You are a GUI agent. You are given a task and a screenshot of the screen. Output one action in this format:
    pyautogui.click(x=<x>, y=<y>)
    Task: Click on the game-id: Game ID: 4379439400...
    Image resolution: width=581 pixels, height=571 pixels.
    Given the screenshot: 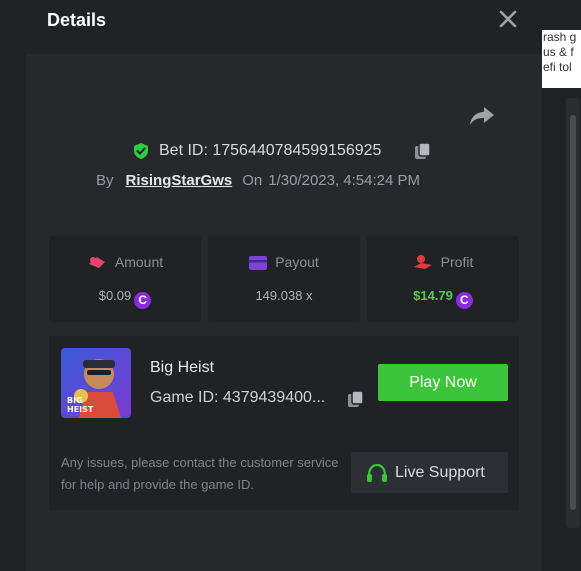 What is the action you would take?
    pyautogui.click(x=238, y=397)
    